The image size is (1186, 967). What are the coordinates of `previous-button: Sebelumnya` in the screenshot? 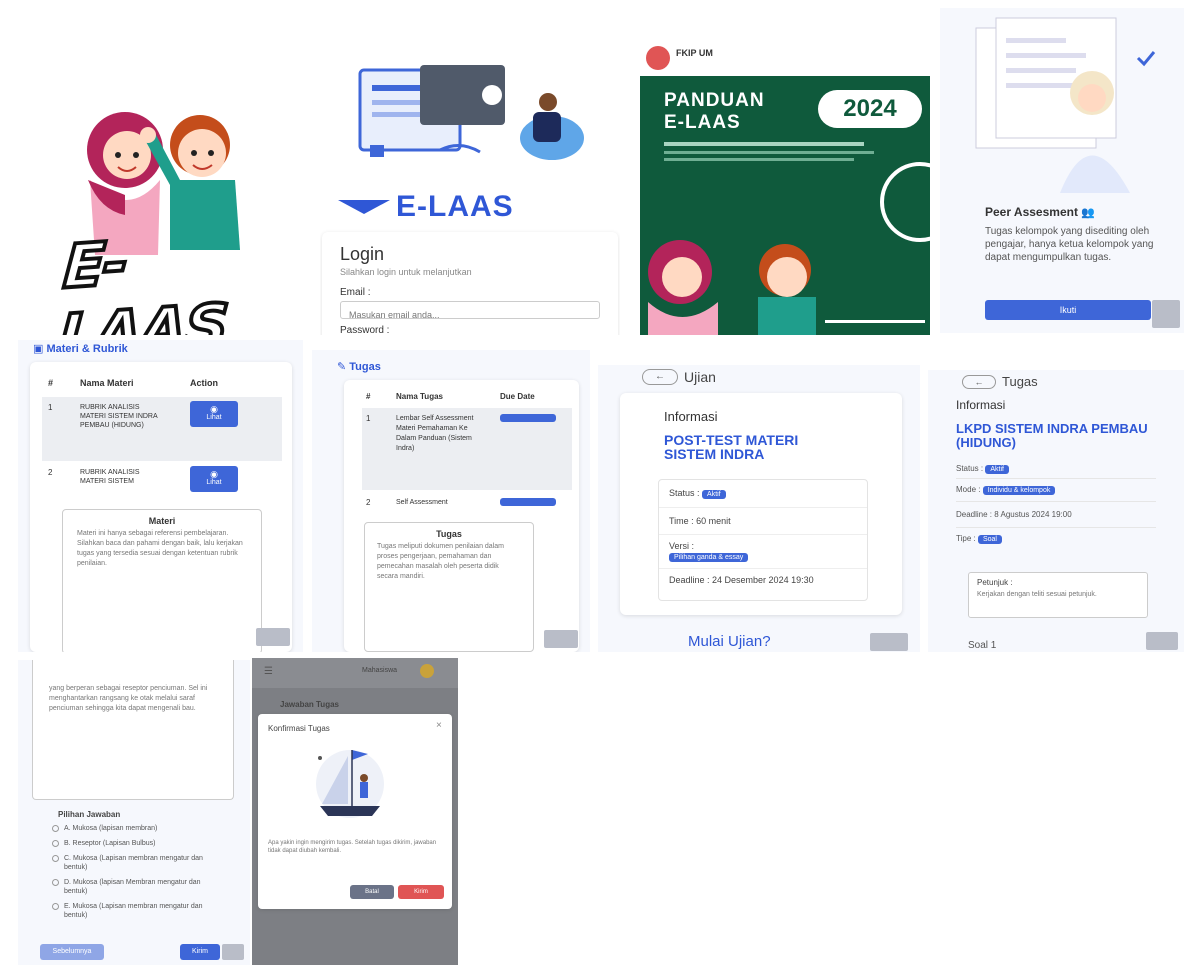 It's located at (72, 952).